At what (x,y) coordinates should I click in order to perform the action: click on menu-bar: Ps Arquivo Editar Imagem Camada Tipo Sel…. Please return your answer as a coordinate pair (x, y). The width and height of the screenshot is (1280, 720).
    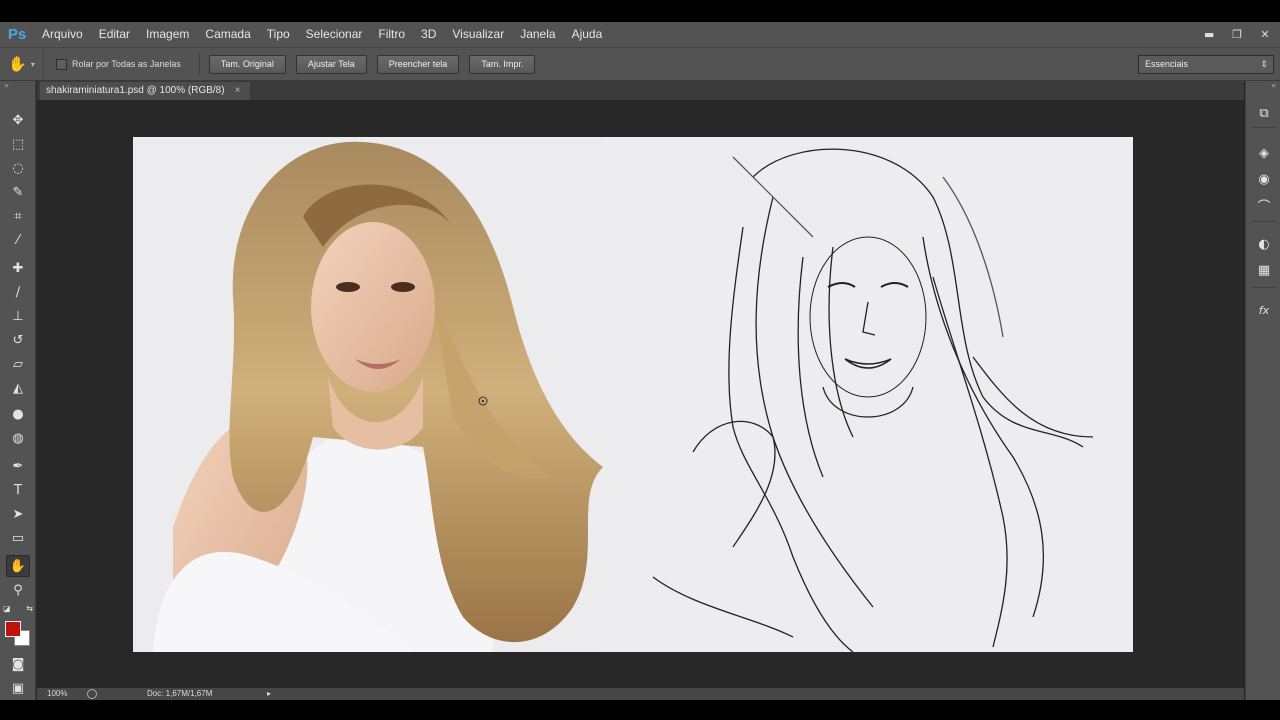
    Looking at the image, I should click on (640, 34).